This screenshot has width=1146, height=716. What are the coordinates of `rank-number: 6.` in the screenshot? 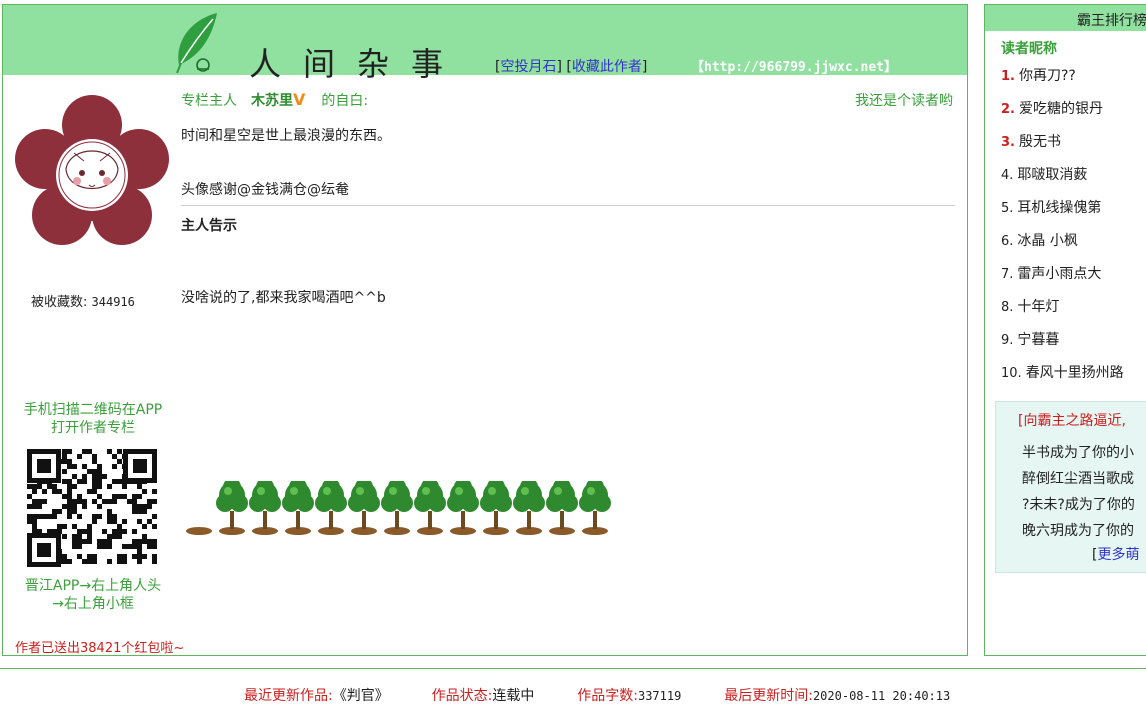 It's located at (1007, 241).